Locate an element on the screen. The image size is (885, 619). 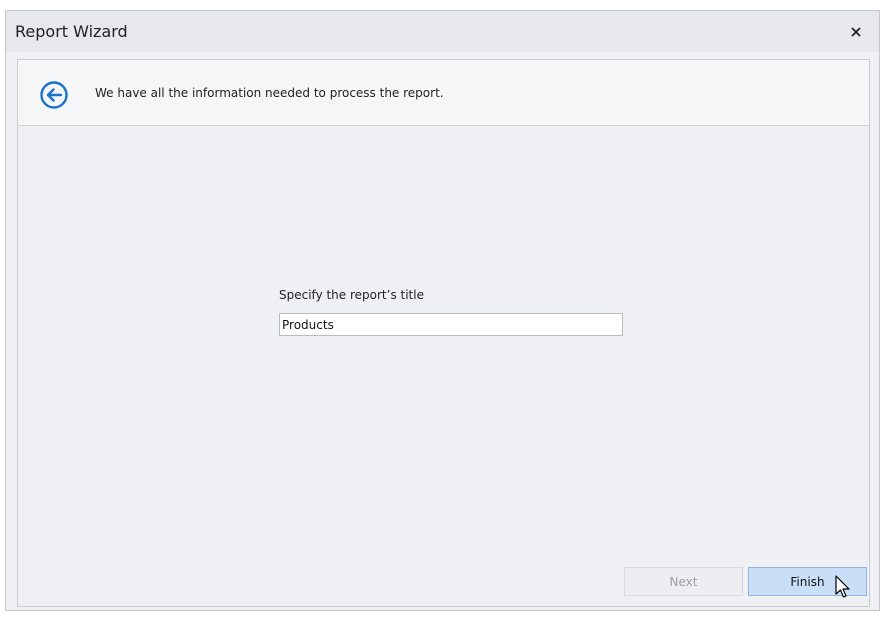
close-icon is located at coordinates (856, 31).